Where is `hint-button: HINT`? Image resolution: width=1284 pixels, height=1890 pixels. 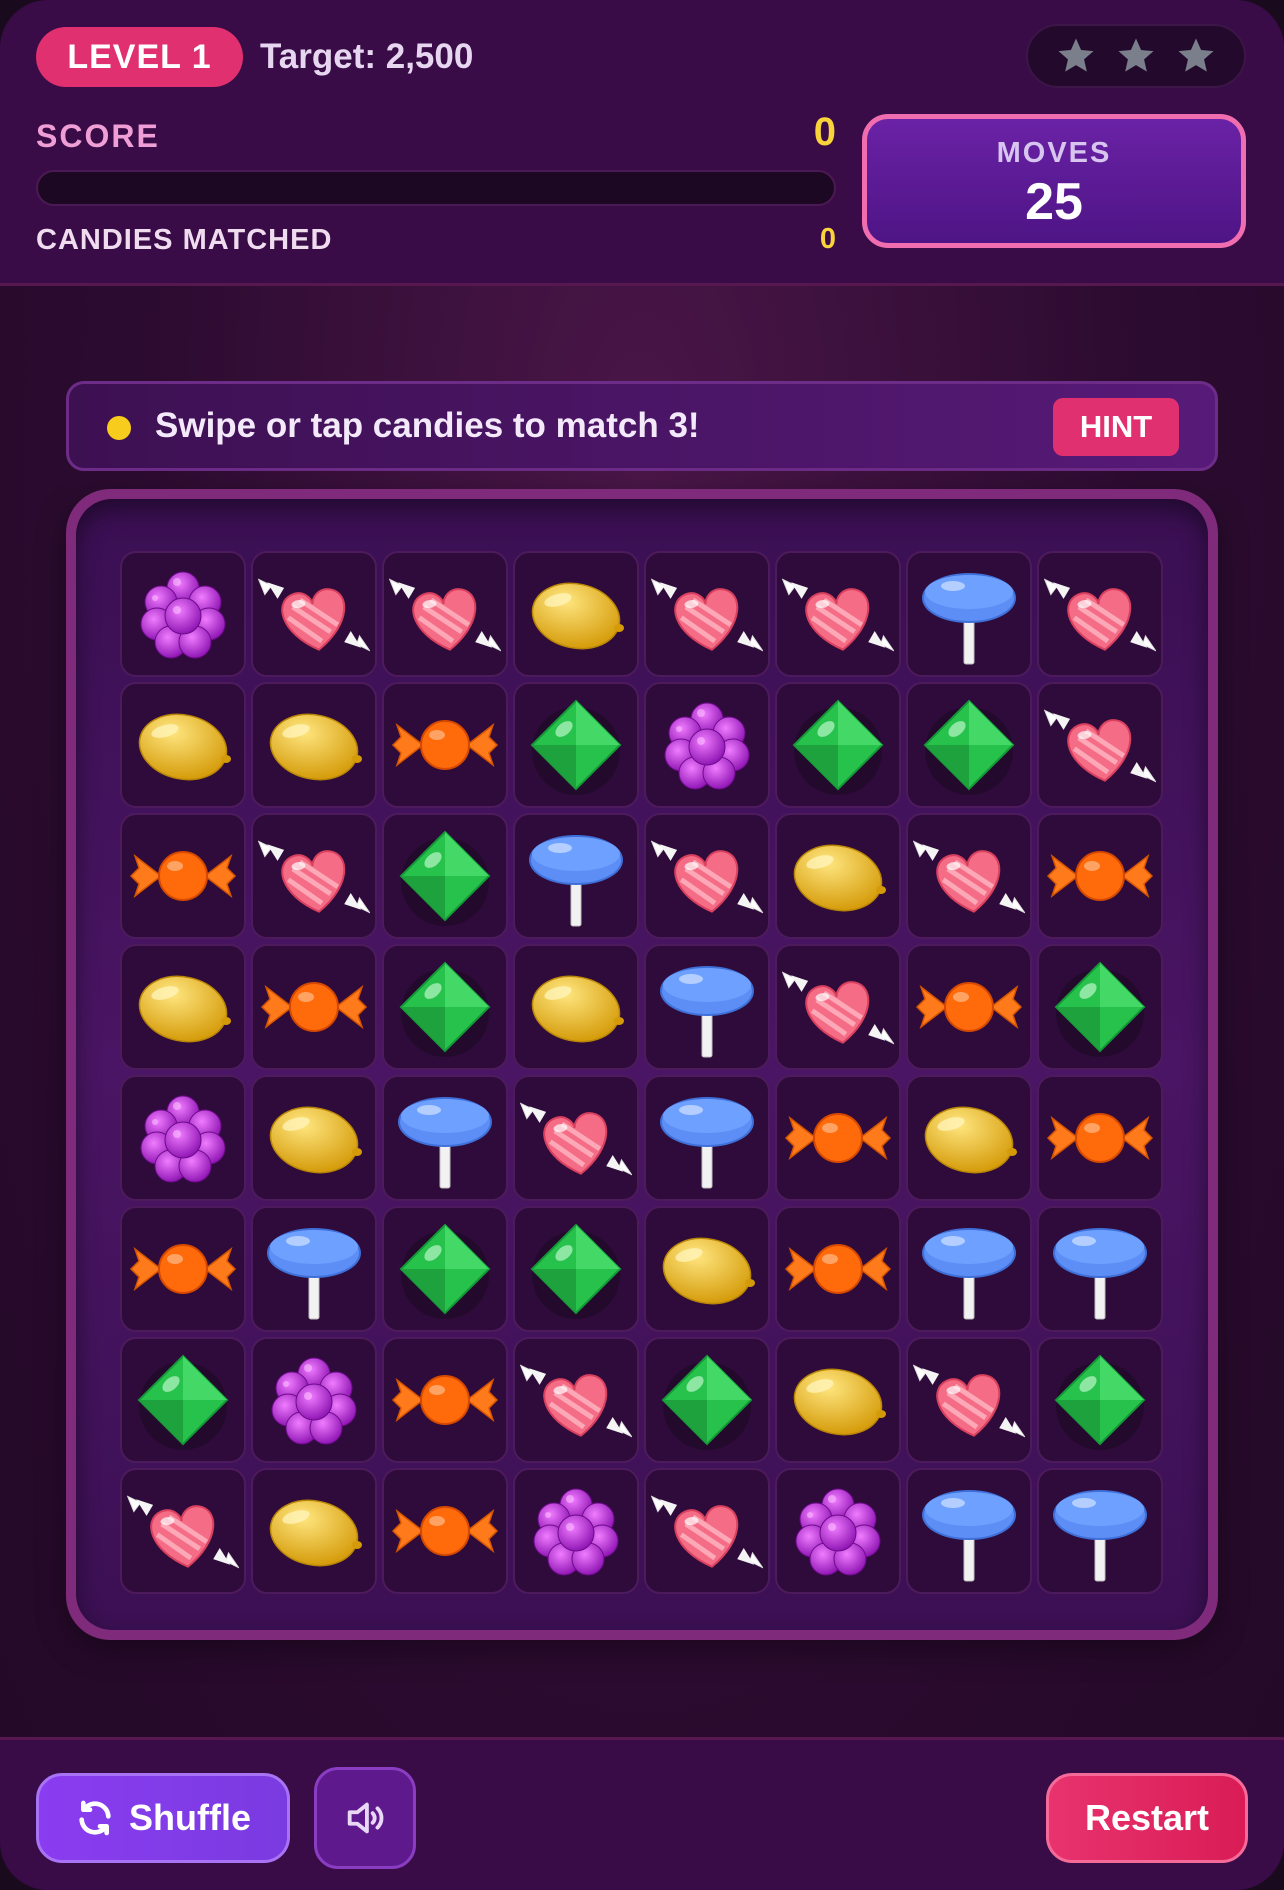 hint-button: HINT is located at coordinates (1116, 427).